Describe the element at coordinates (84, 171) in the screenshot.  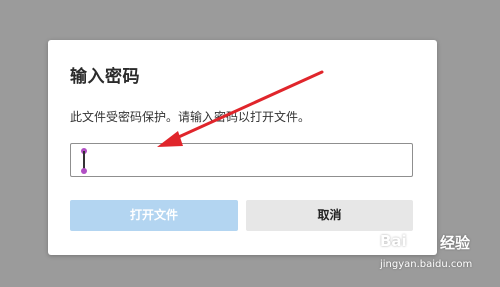
I see `cursor-marker-bottom` at that location.